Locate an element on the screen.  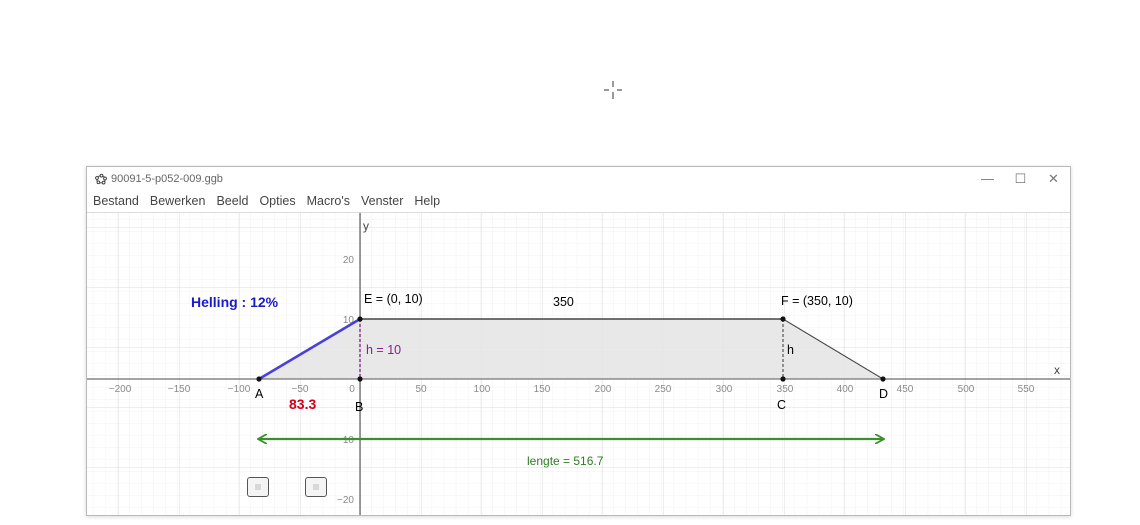
x-axis-label: x is located at coordinates (1057, 370).